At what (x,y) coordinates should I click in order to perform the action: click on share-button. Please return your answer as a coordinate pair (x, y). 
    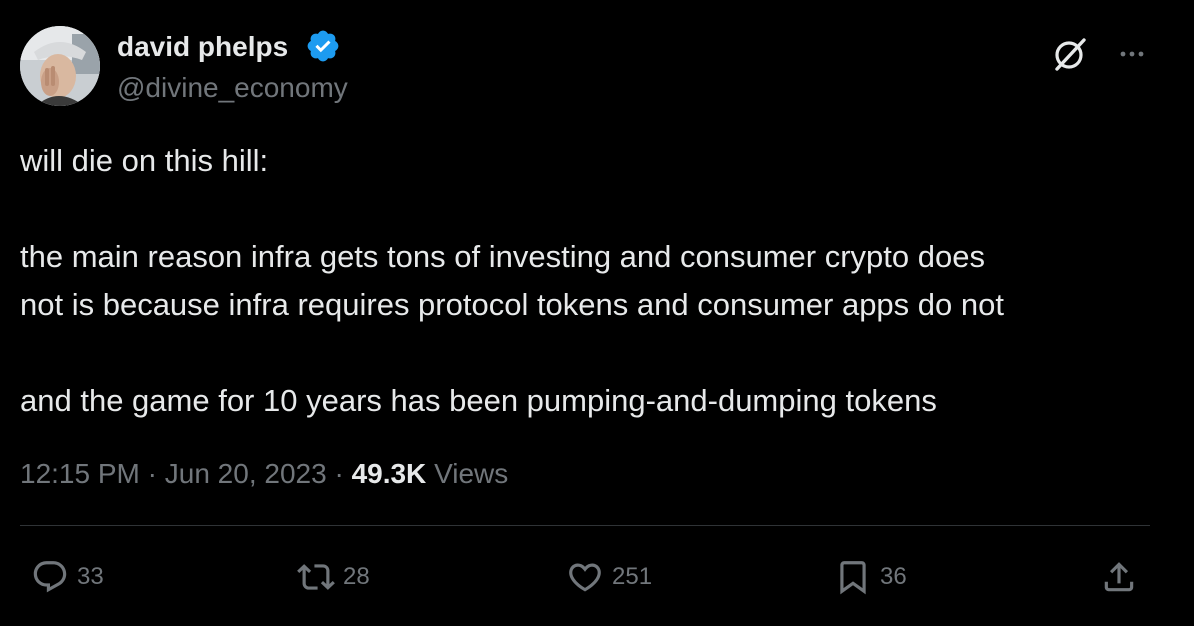
    Looking at the image, I should click on (1119, 577).